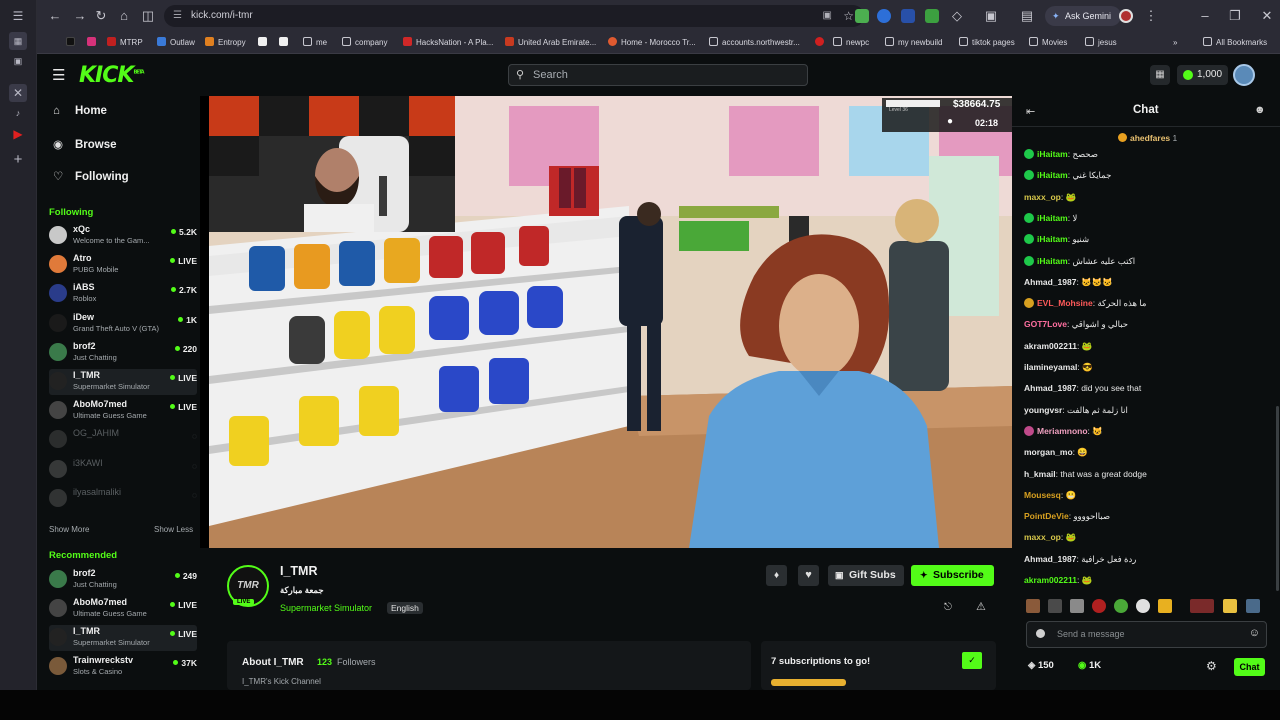 The width and height of the screenshot is (1280, 720). I want to click on search-input: ⚲ Search, so click(658, 75).